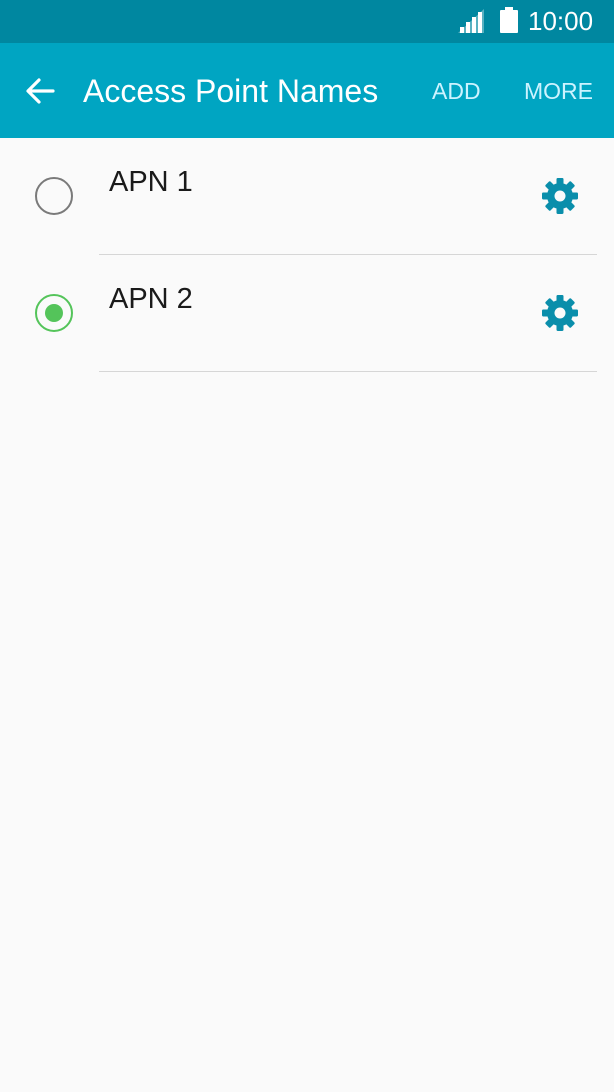 Image resolution: width=614 pixels, height=1092 pixels. Describe the element at coordinates (558, 91) in the screenshot. I see `more-button: MORE` at that location.